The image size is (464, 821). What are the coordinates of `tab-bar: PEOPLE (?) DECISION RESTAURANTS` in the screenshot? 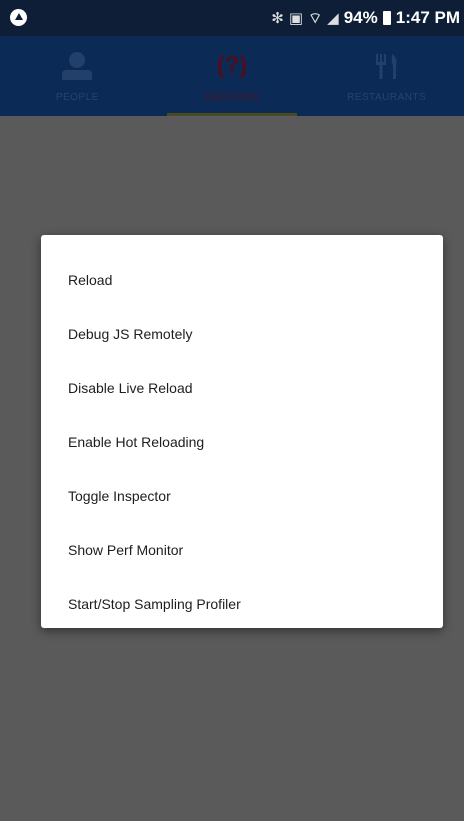 It's located at (232, 76).